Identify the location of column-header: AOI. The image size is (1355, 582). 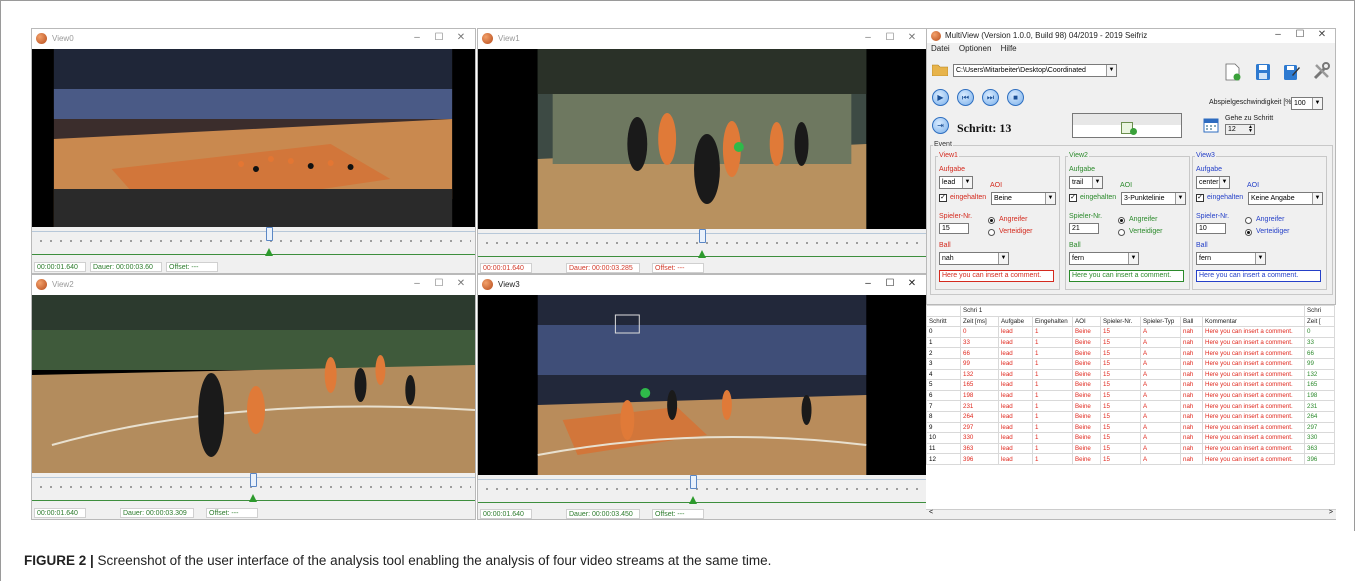
(1086, 321).